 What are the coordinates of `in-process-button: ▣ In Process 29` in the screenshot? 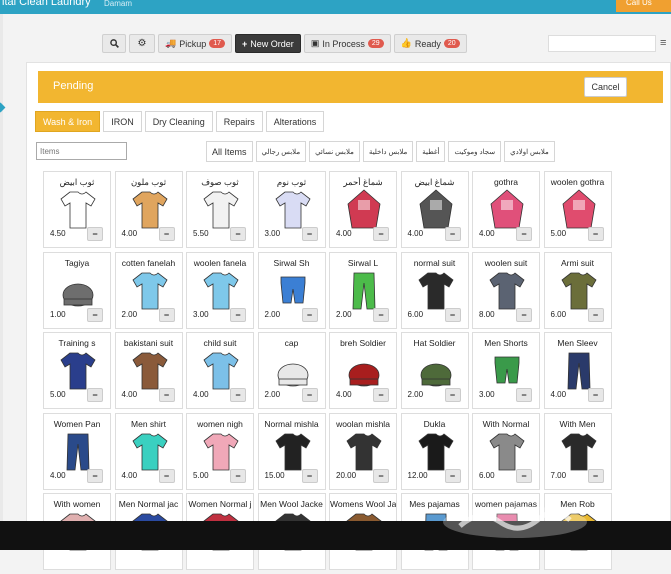 It's located at (347, 43).